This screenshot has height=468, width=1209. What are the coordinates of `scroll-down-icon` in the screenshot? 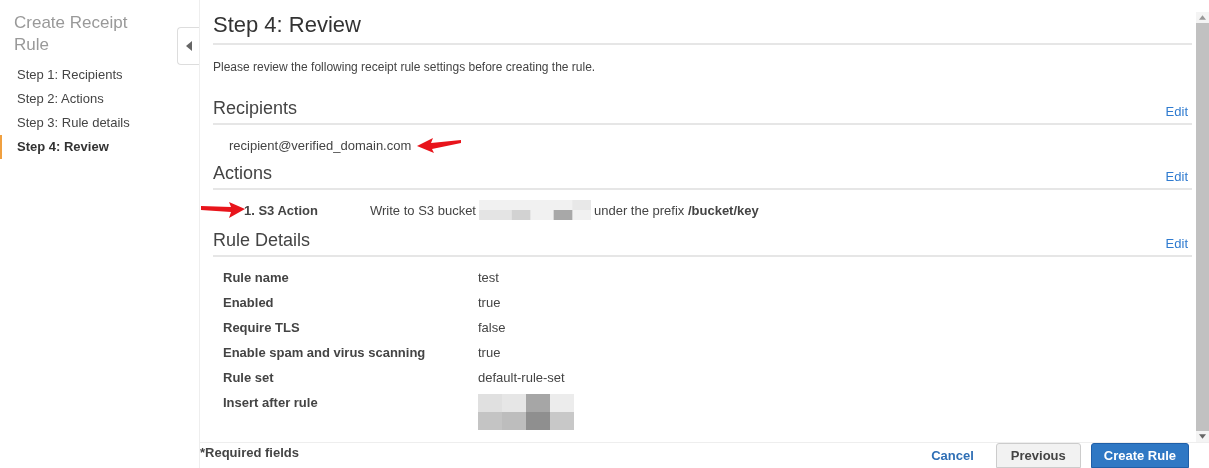 It's located at (1202, 436).